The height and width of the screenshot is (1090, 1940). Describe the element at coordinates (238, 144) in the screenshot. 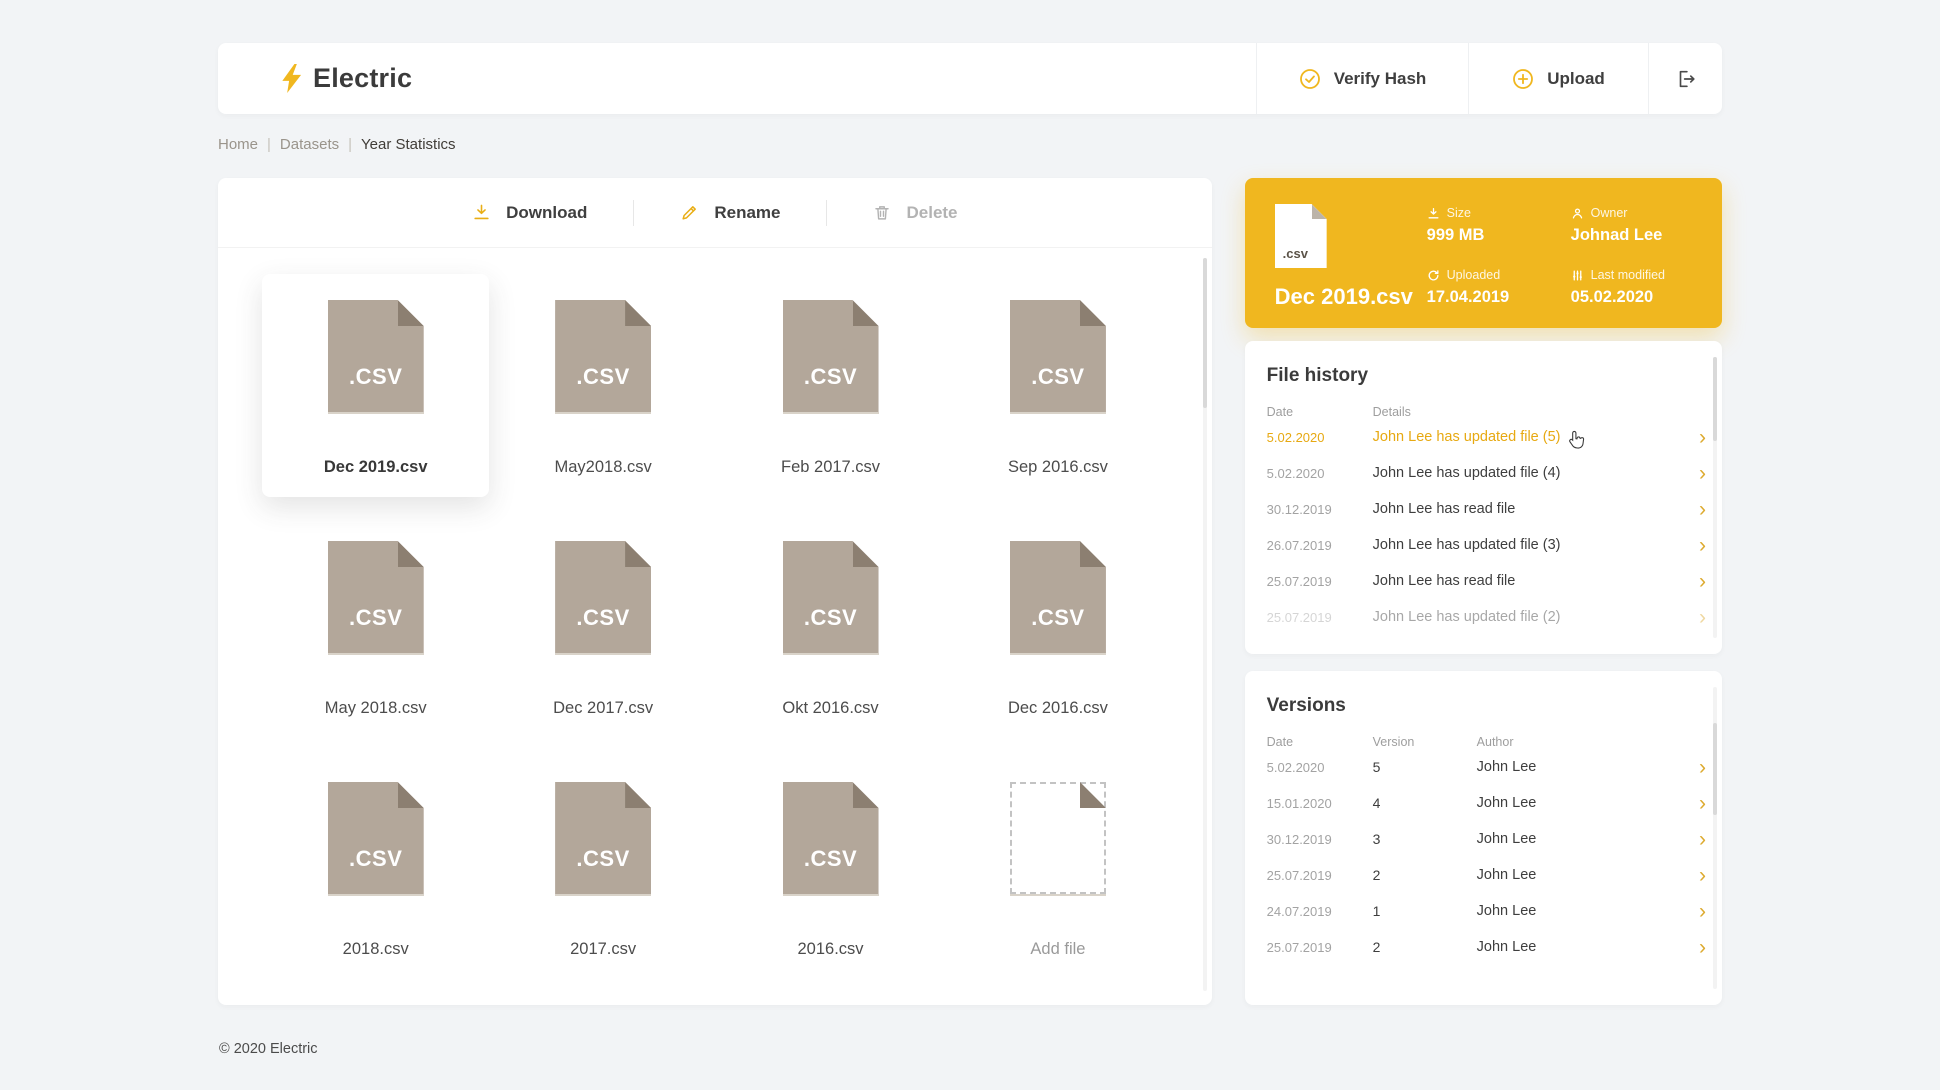

I see `breadcrumb-link-home: Home` at that location.